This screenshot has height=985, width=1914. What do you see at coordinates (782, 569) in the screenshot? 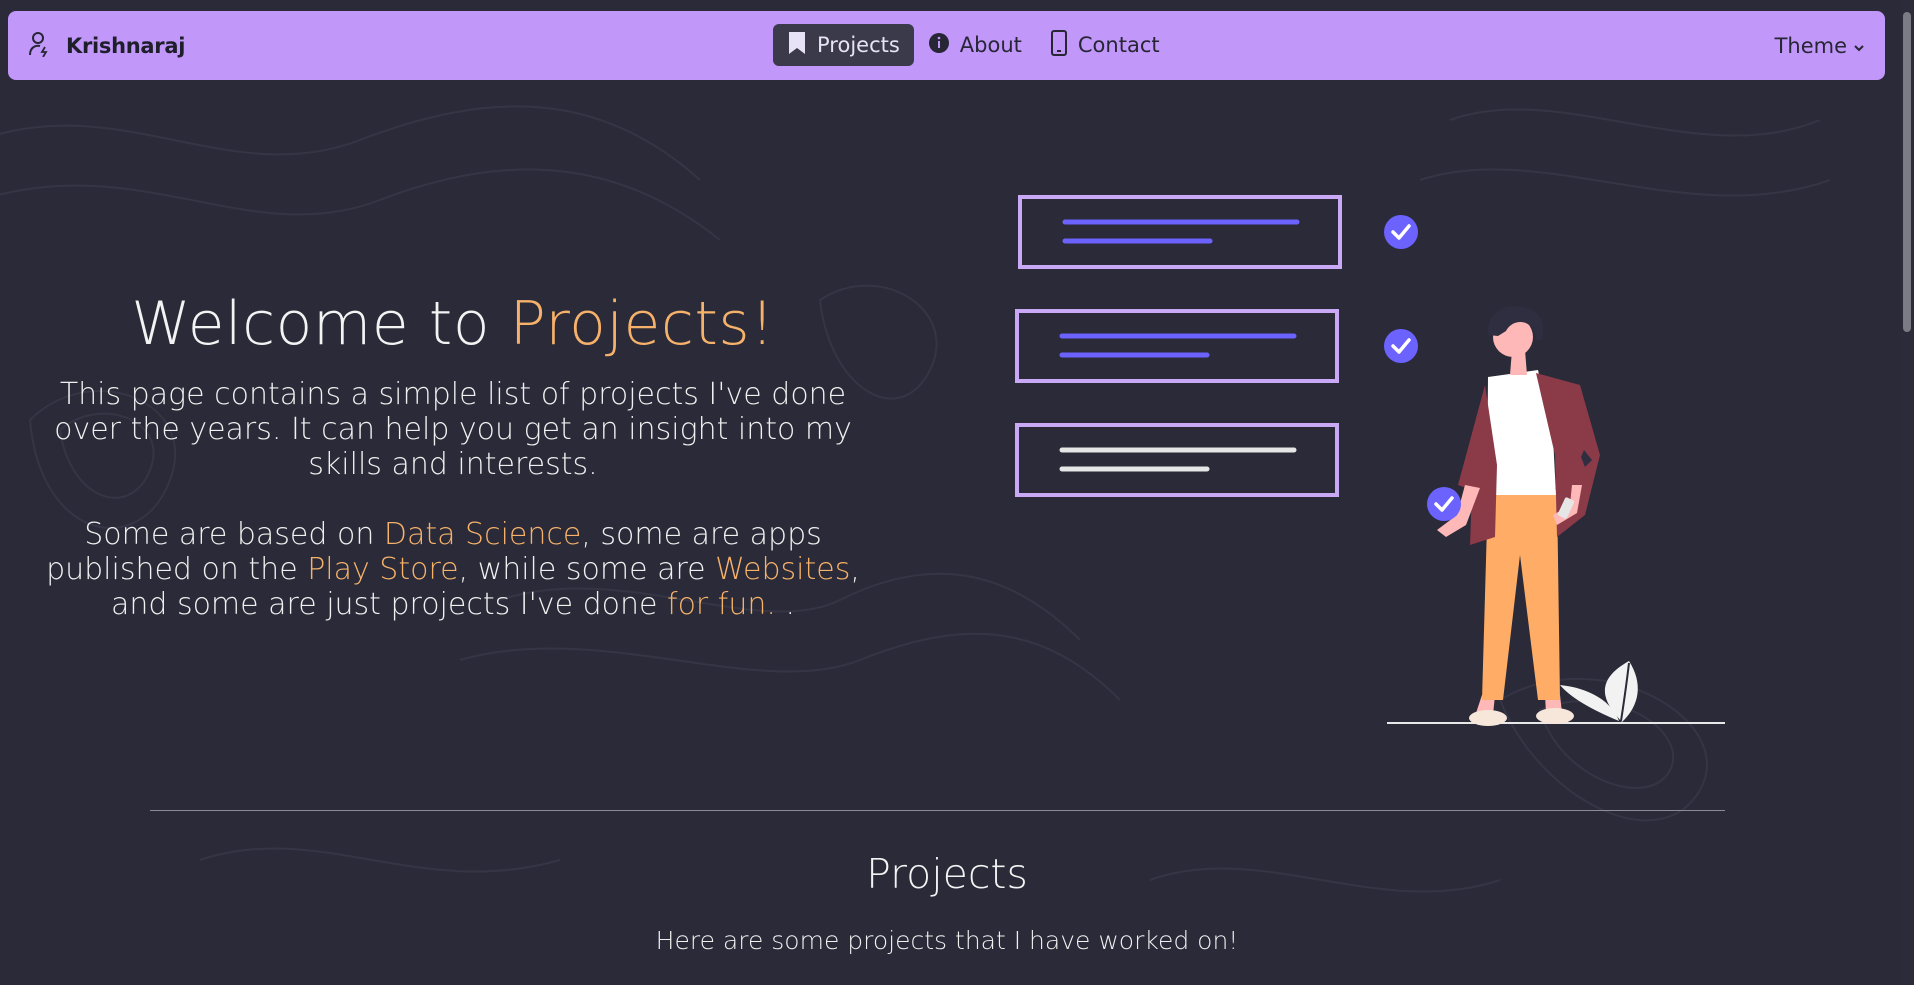
I see `link-websites: Websites` at bounding box center [782, 569].